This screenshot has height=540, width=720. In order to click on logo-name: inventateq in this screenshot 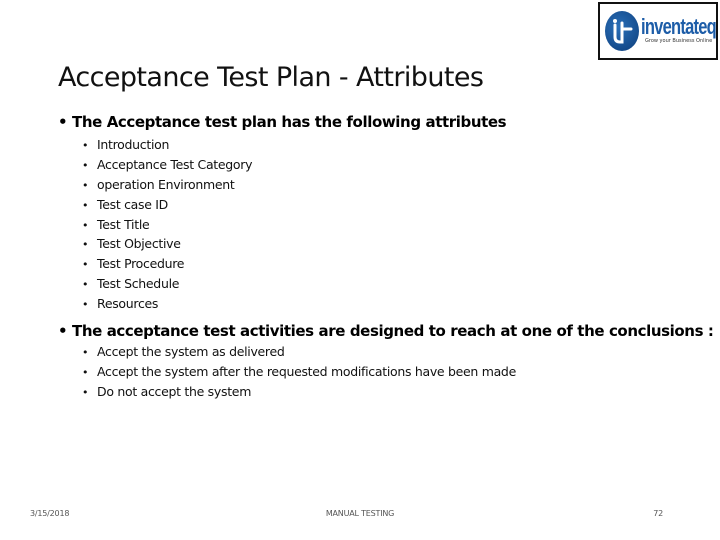, I will do `click(679, 26)`.